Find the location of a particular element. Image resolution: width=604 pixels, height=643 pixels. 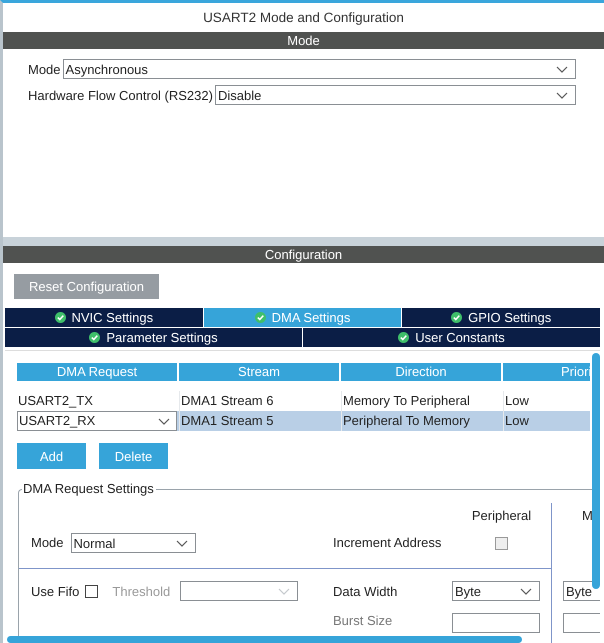

column-header: Peripheral is located at coordinates (502, 515).